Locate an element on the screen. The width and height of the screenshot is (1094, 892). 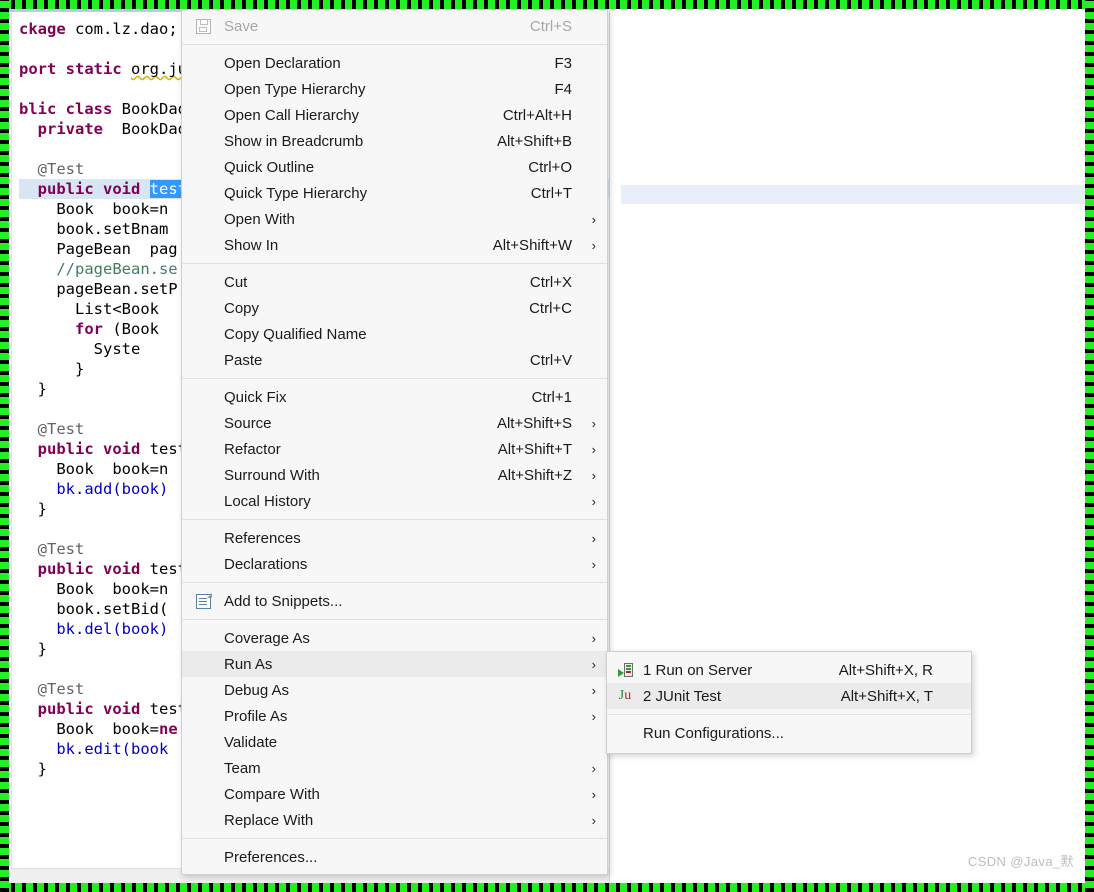
context-menu-item-paste: PasteCtrl+V› is located at coordinates (394, 360).